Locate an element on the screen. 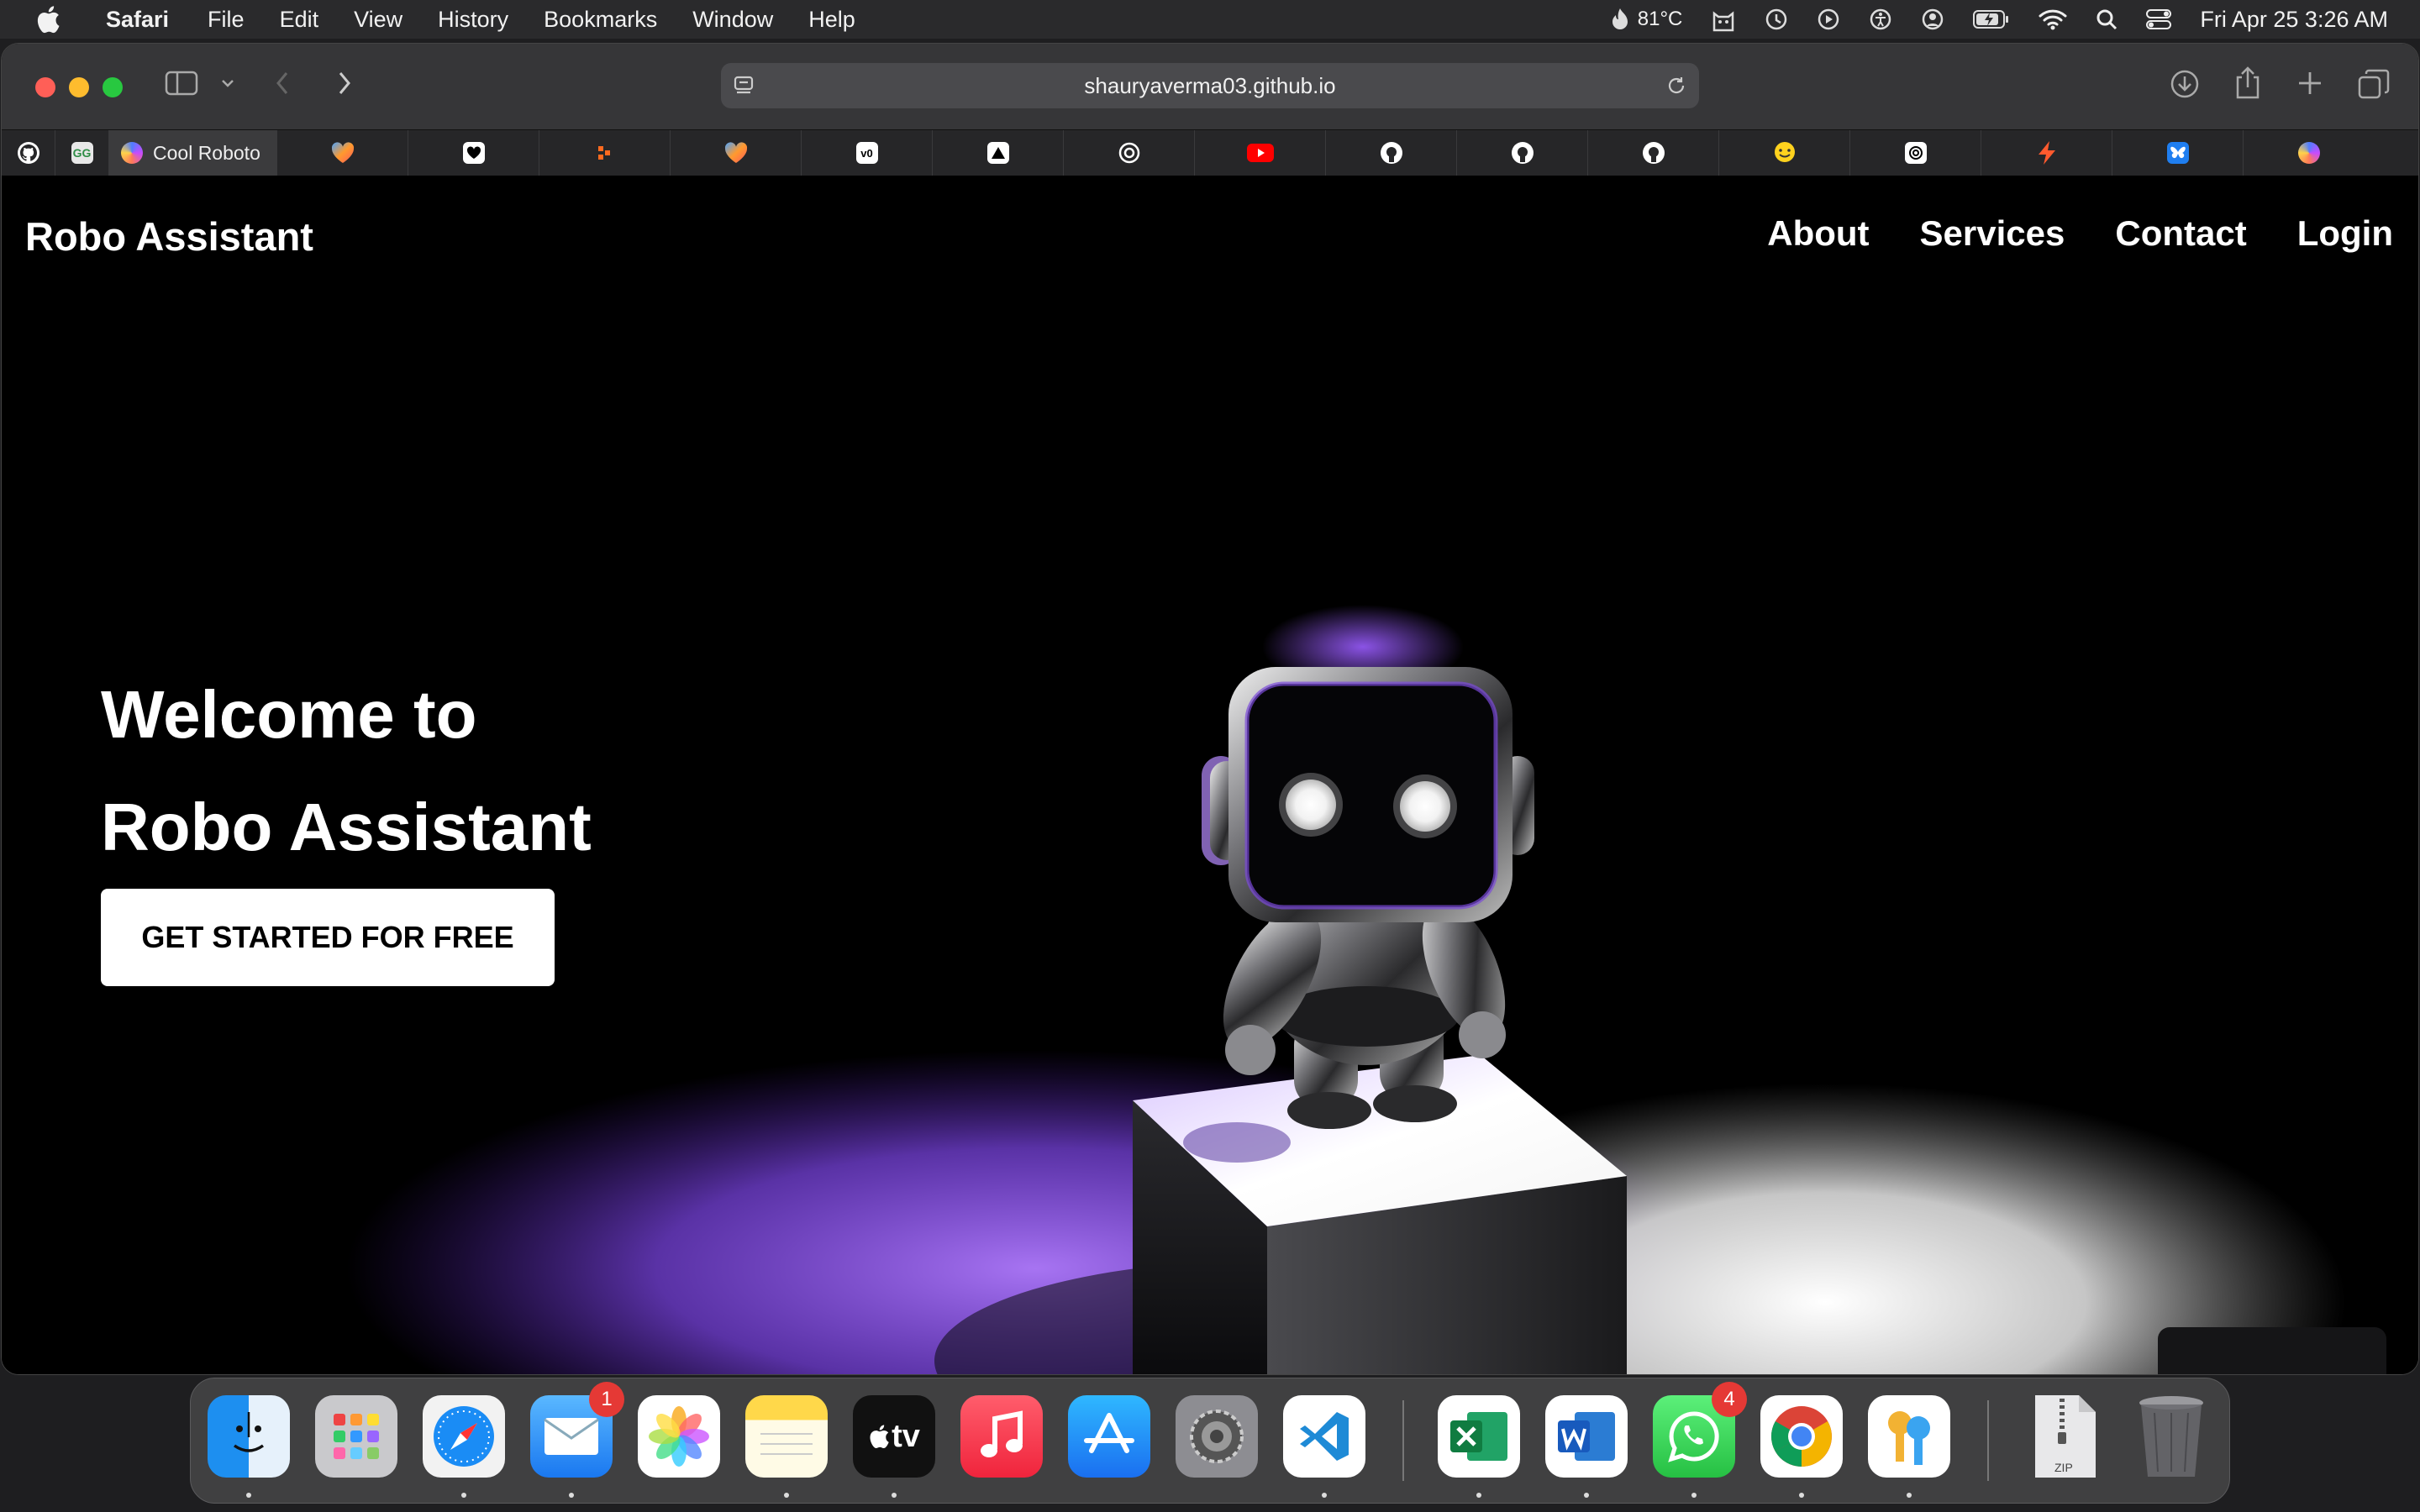  temperature-widget: 81°C is located at coordinates (1647, 19).